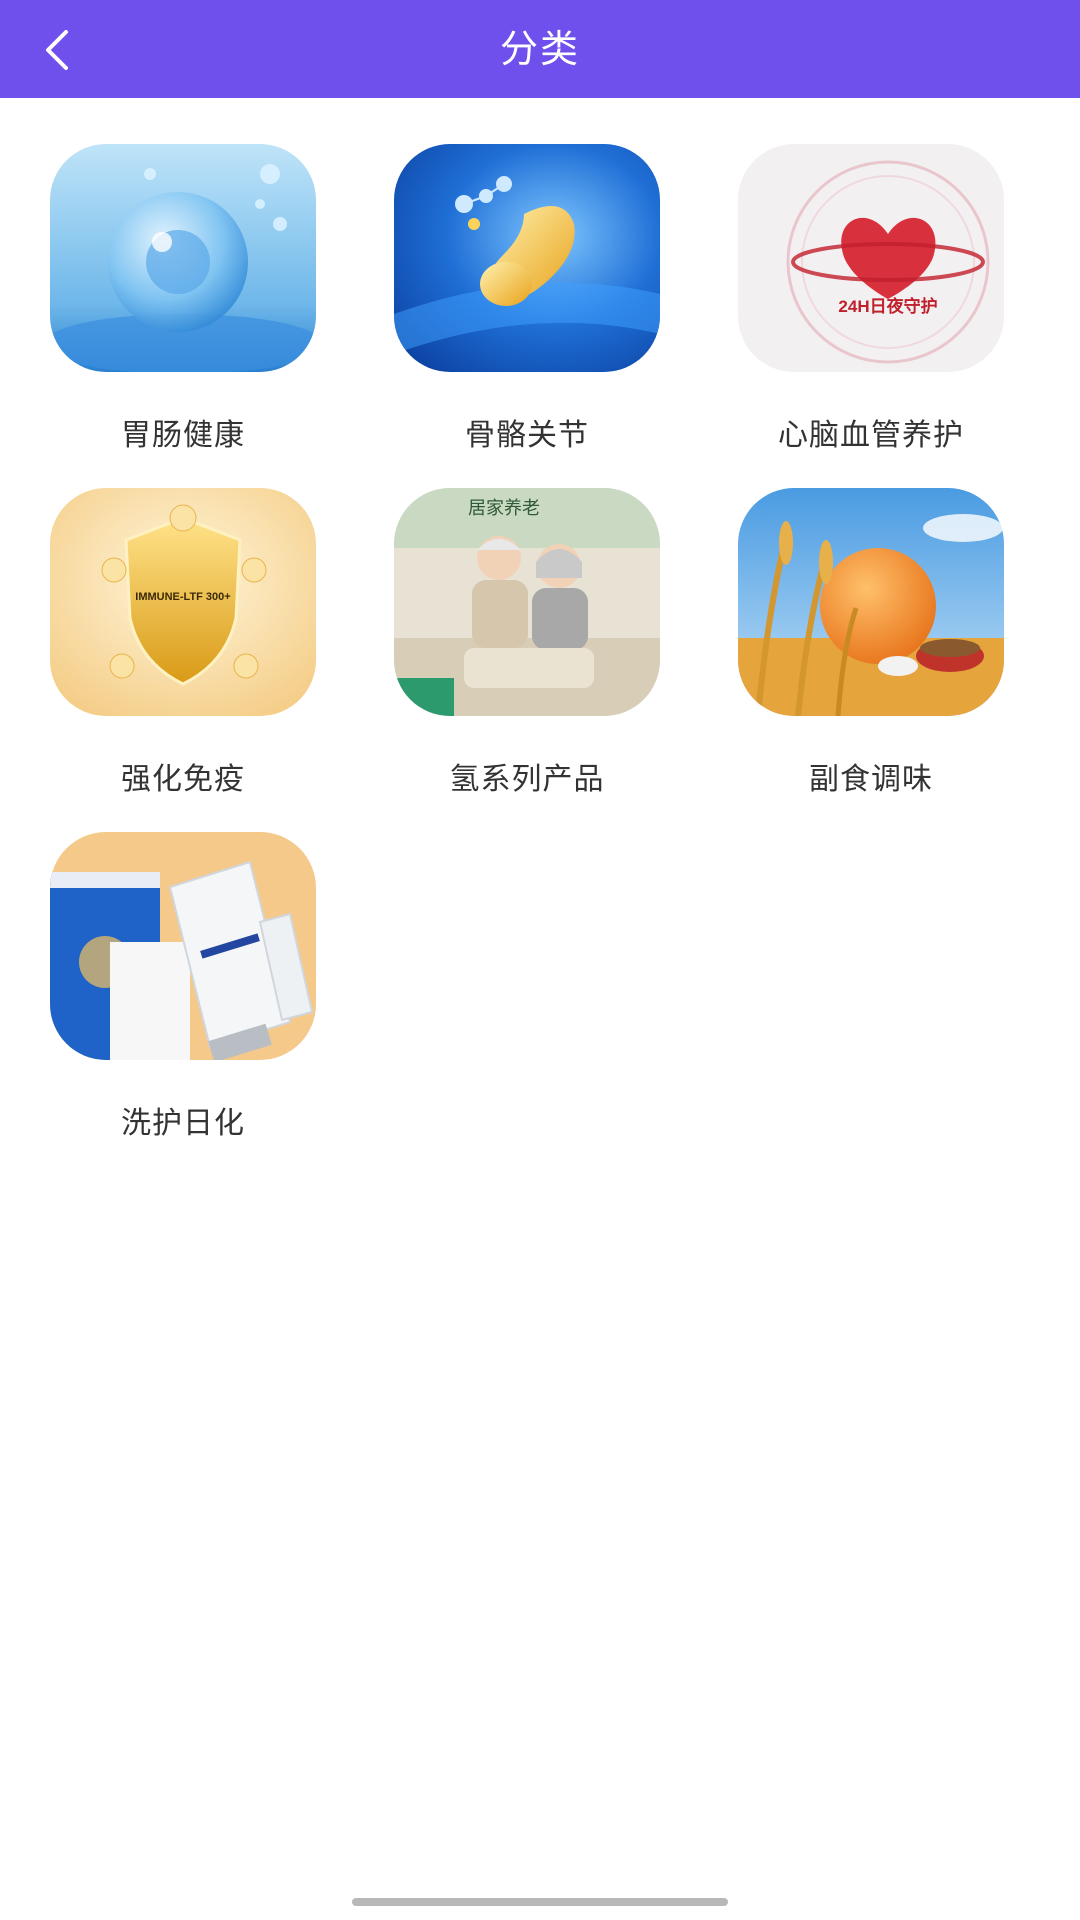 The width and height of the screenshot is (1080, 1920). I want to click on app-header: 分类, so click(540, 49).